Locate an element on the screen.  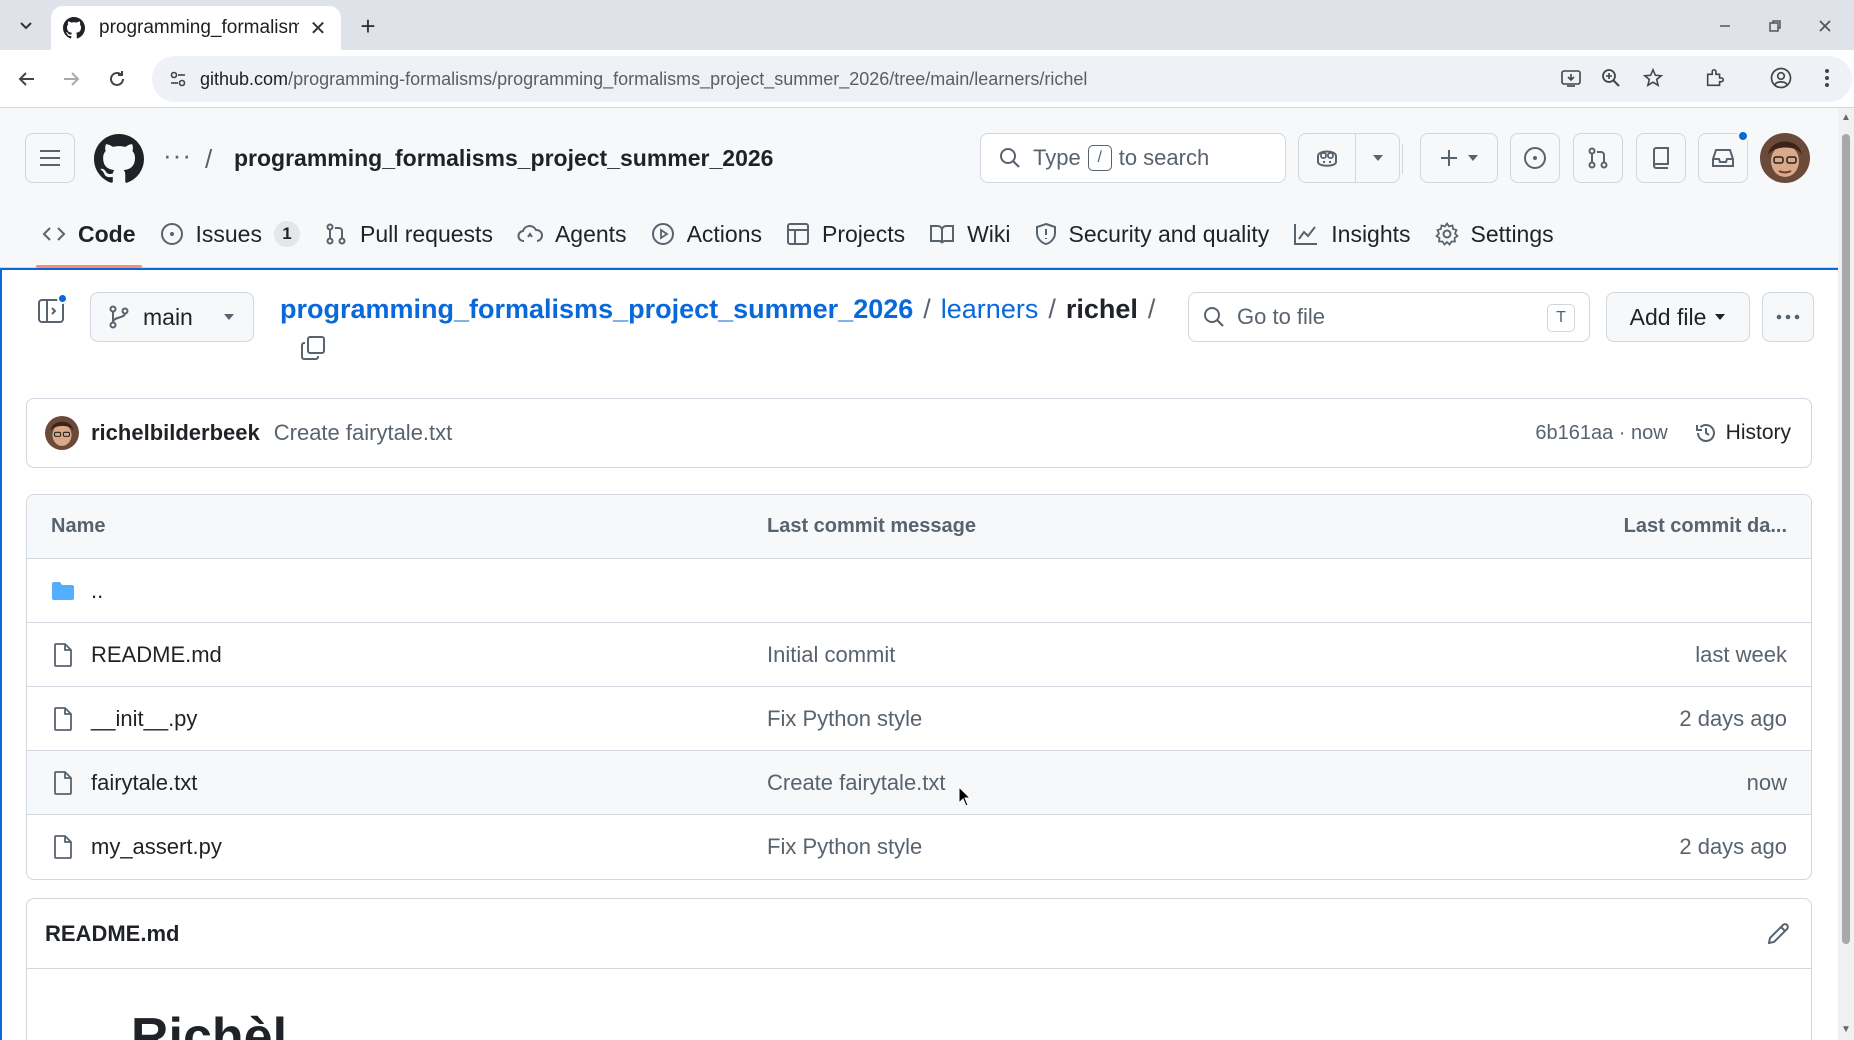
forward-button is located at coordinates (71, 79).